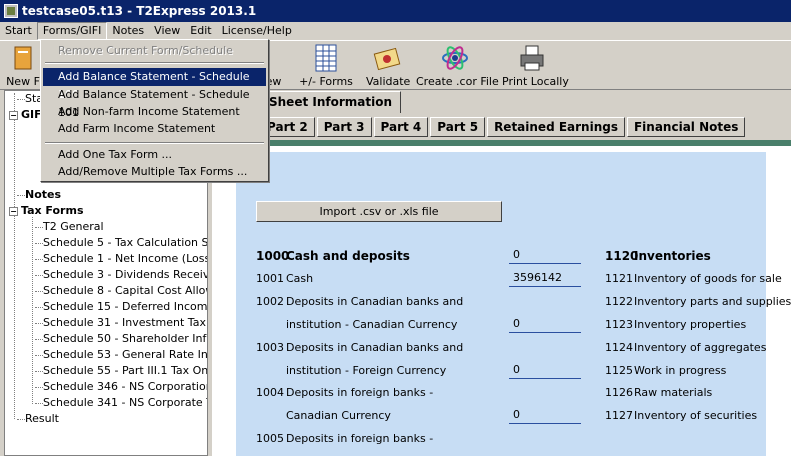 Image resolution: width=791 pixels, height=456 pixels. What do you see at coordinates (458, 127) in the screenshot?
I see `tab-part-5: Part 5` at bounding box center [458, 127].